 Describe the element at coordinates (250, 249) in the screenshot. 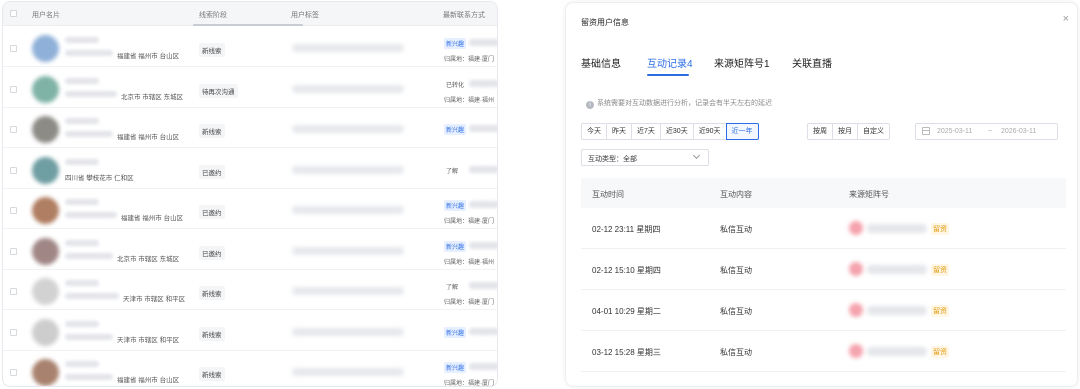

I see `table-row: 北京市 市辖区 东城区 已邀约 新兴趣 归属地：福建·福州` at that location.